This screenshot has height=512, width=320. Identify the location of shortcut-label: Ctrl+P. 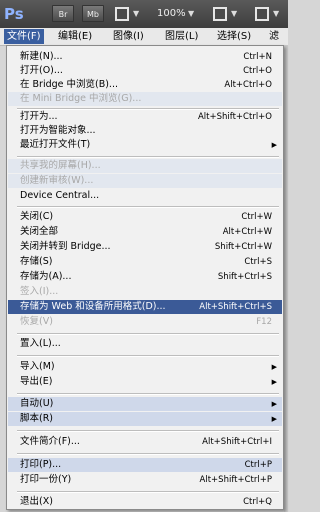
(258, 465).